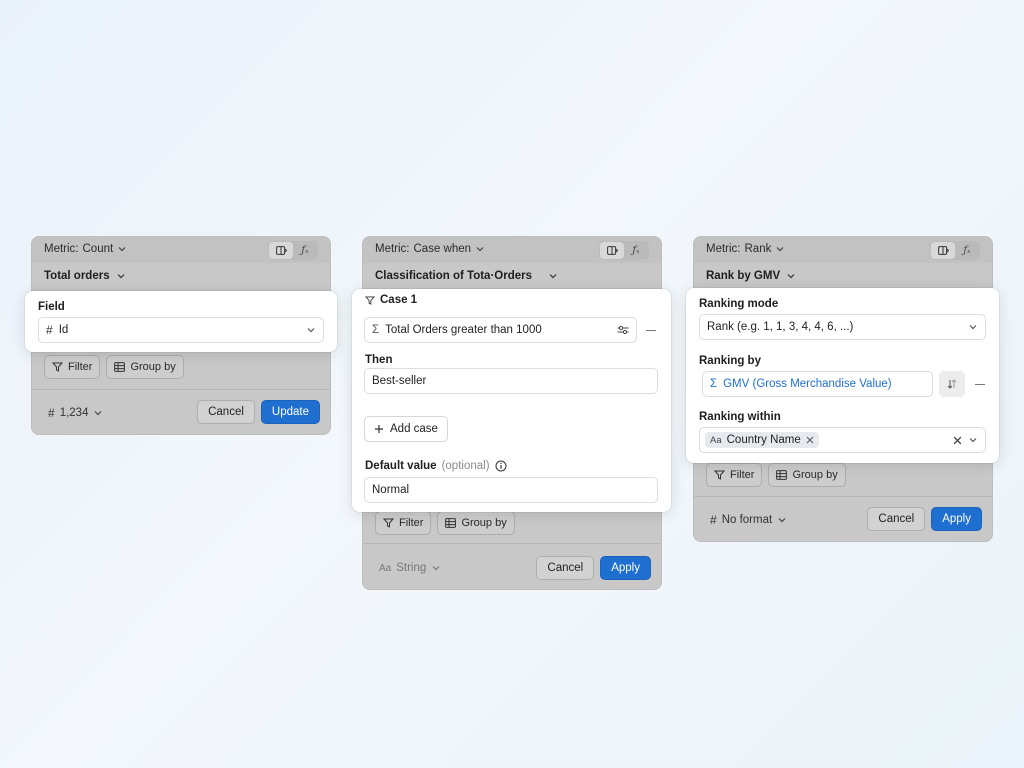  Describe the element at coordinates (980, 385) in the screenshot. I see `remove-ranking-icon` at that location.